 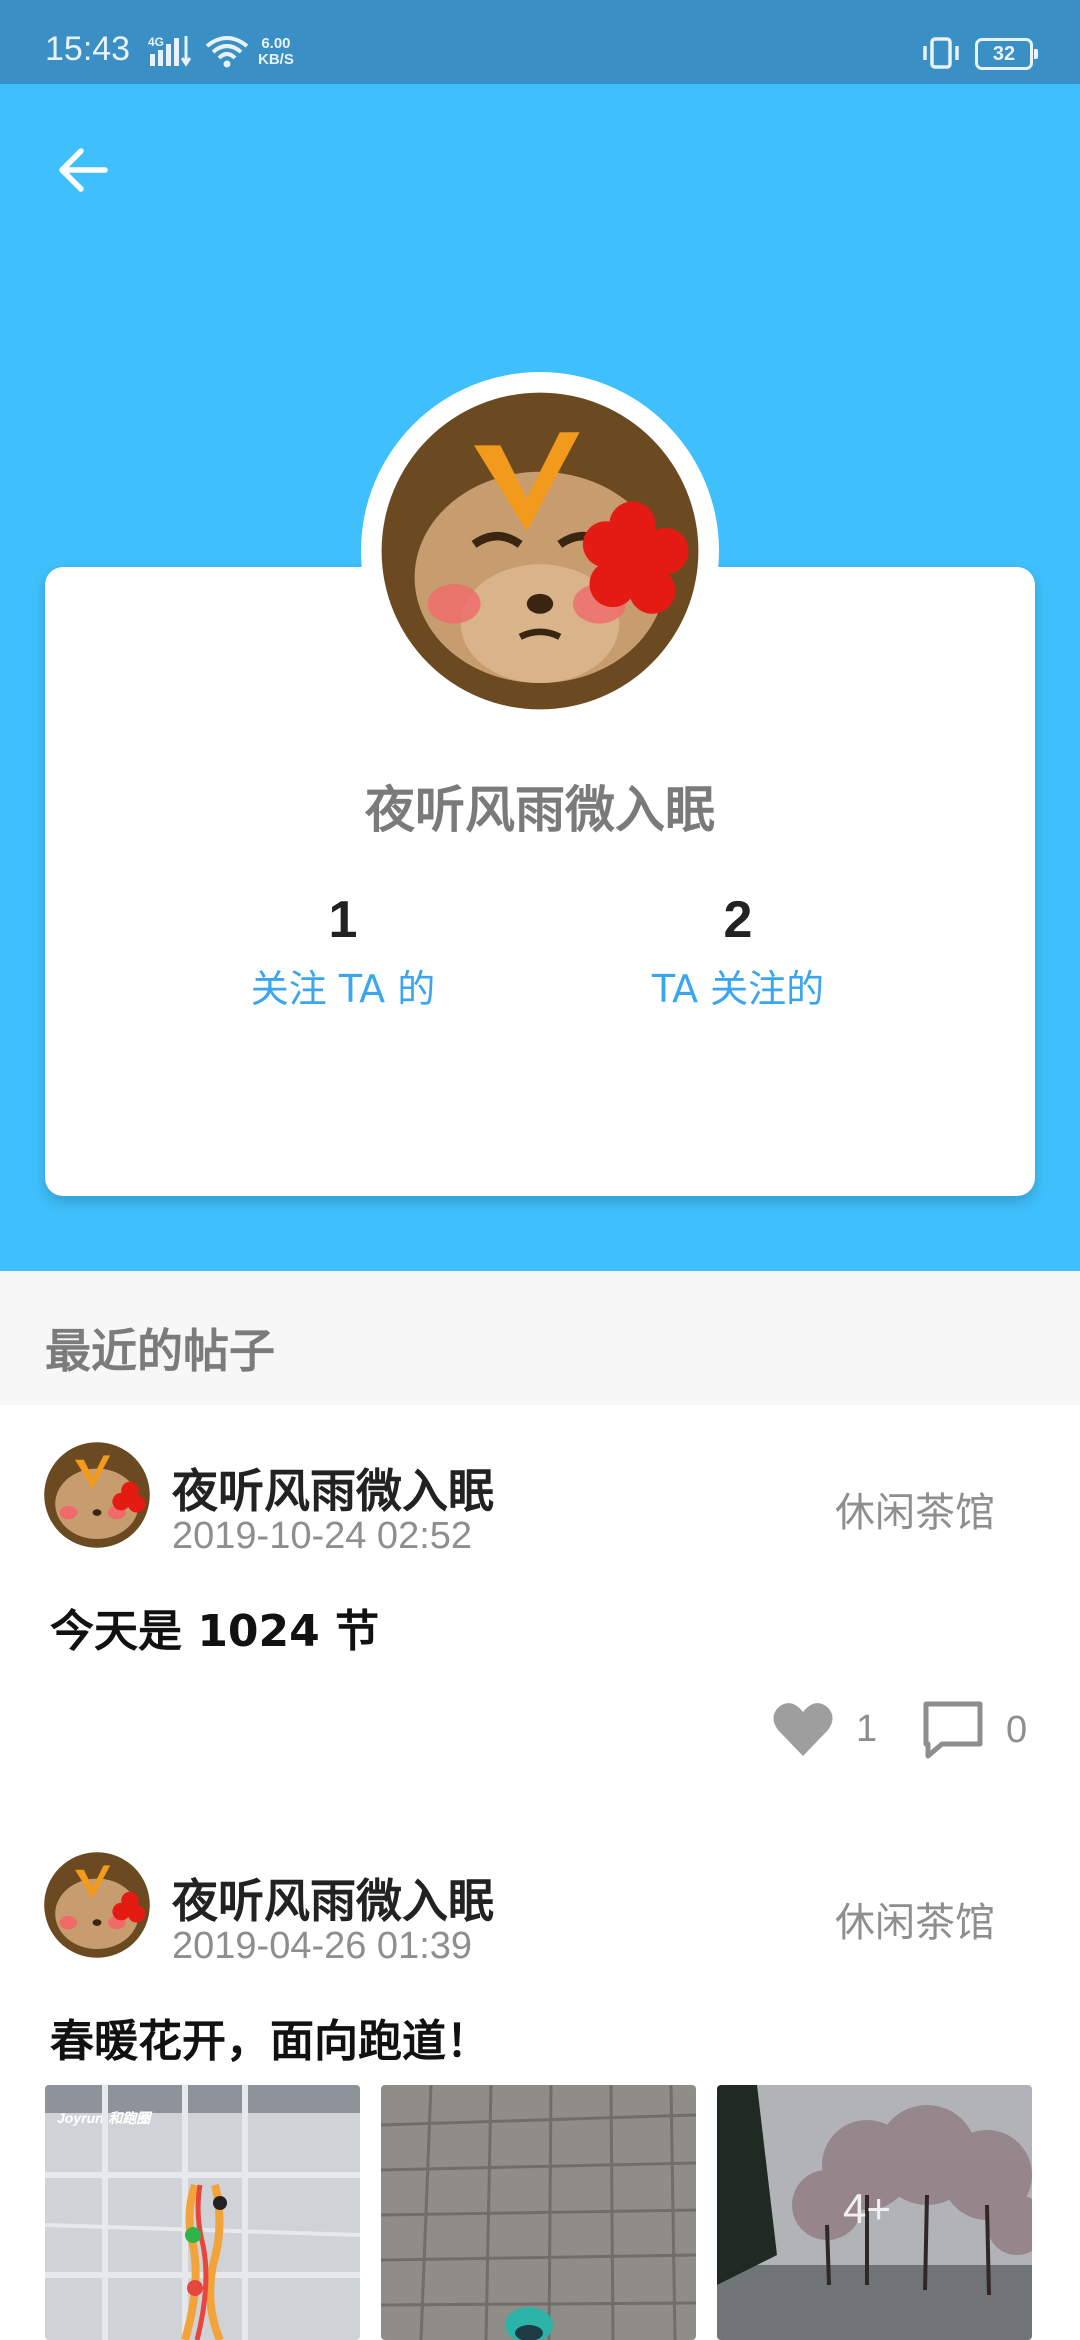 I want to click on followers-count: 1, so click(x=343, y=920).